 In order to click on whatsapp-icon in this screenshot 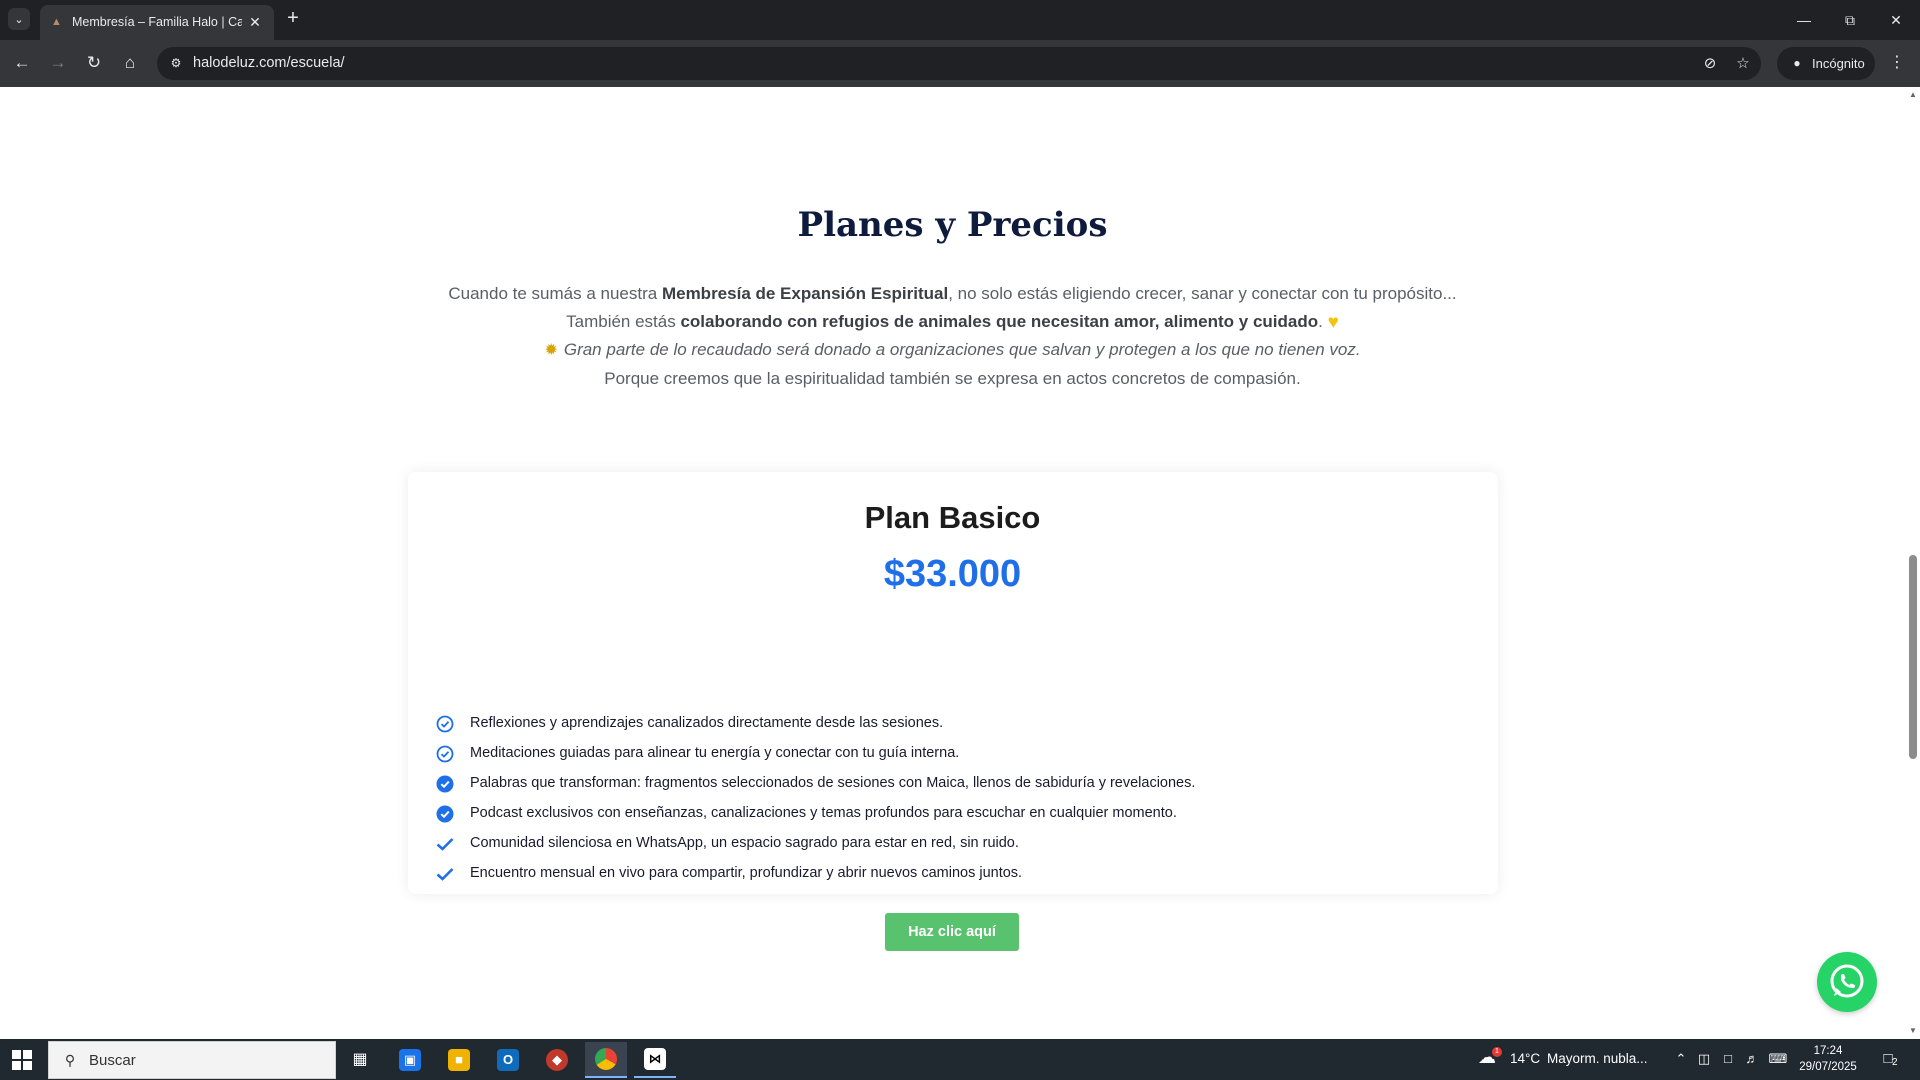, I will do `click(1847, 981)`.